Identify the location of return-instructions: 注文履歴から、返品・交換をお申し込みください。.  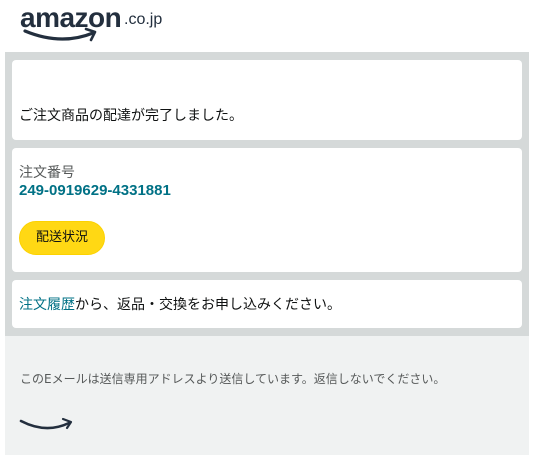
(180, 304).